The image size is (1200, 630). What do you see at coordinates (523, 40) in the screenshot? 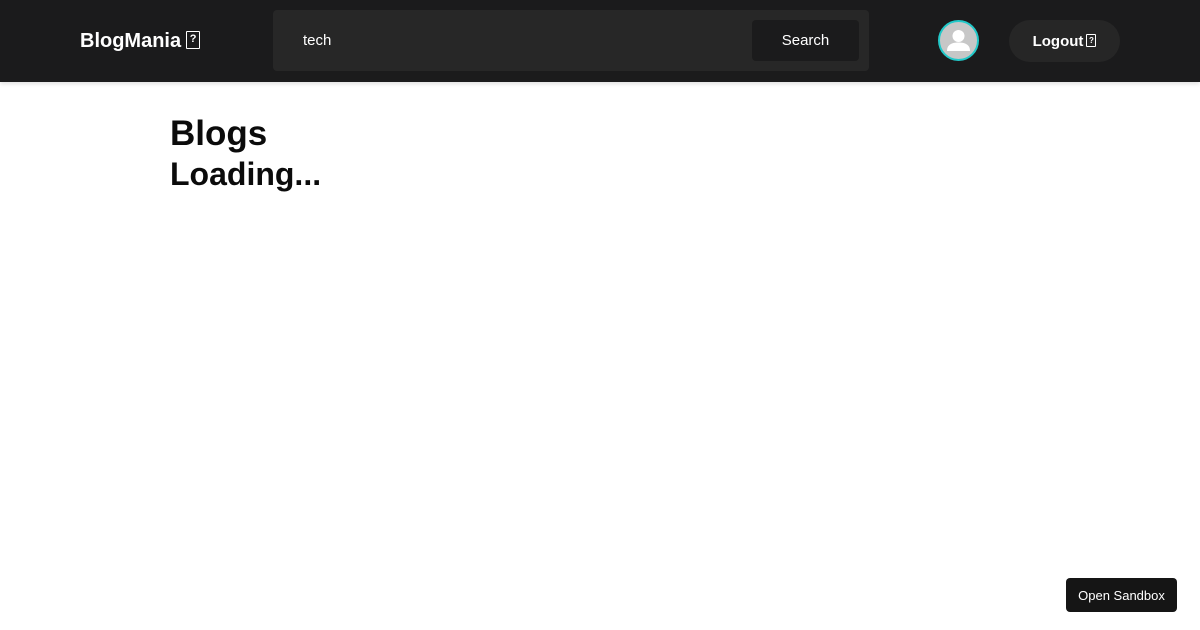
I see `search-input` at bounding box center [523, 40].